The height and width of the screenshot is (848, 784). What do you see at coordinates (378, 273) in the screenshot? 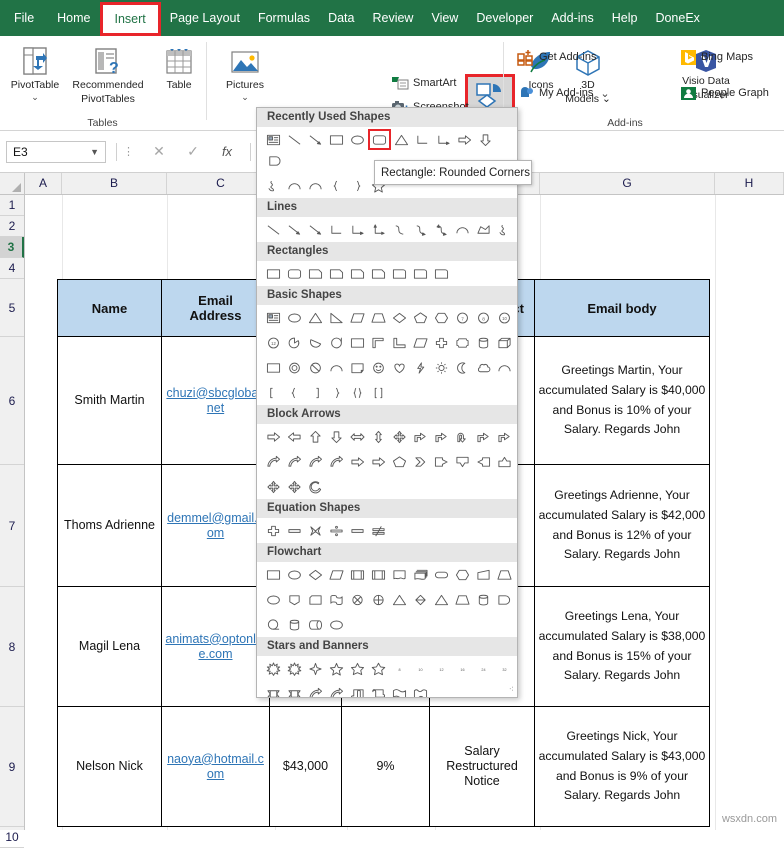
I see `shape-snip-and-round-corner-icon` at bounding box center [378, 273].